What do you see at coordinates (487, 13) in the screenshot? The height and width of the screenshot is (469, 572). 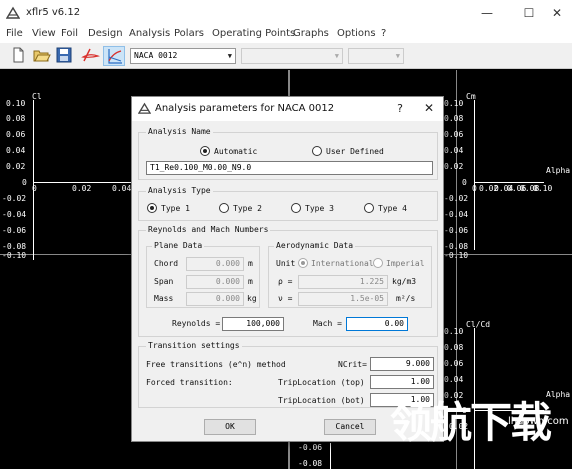 I see `minimize-button: —` at bounding box center [487, 13].